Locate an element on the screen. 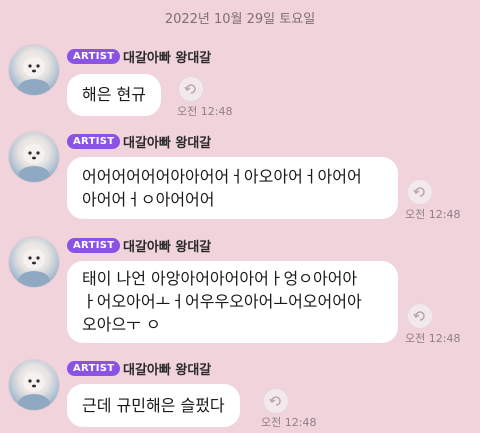  message-bubble: 어어어어어어아아어어ㅓ아오아어ㅓ아어어 아어어ㅓㅇ아어어어 is located at coordinates (232, 188).